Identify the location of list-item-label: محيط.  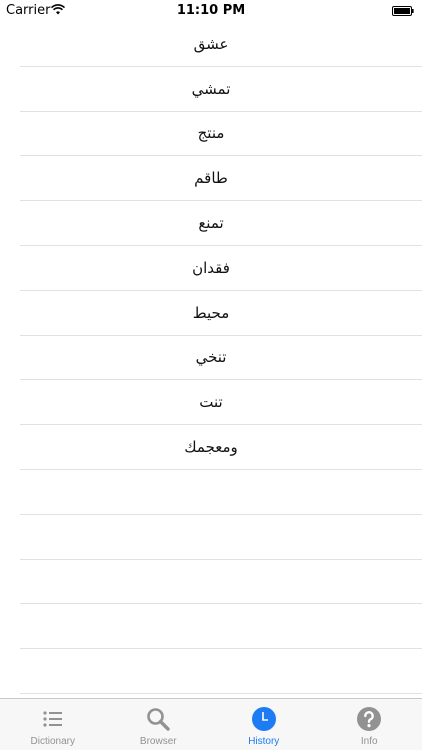
(211, 312).